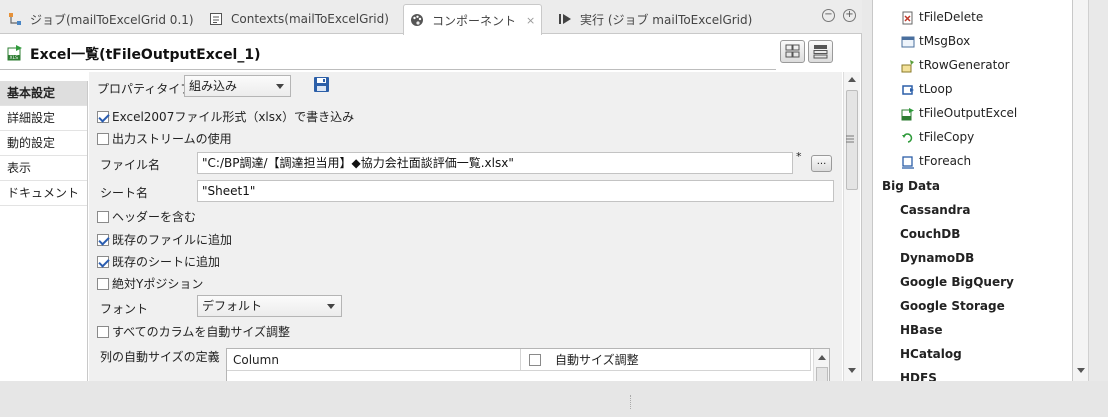  Describe the element at coordinates (908, 89) in the screenshot. I see `loop-icon` at that location.